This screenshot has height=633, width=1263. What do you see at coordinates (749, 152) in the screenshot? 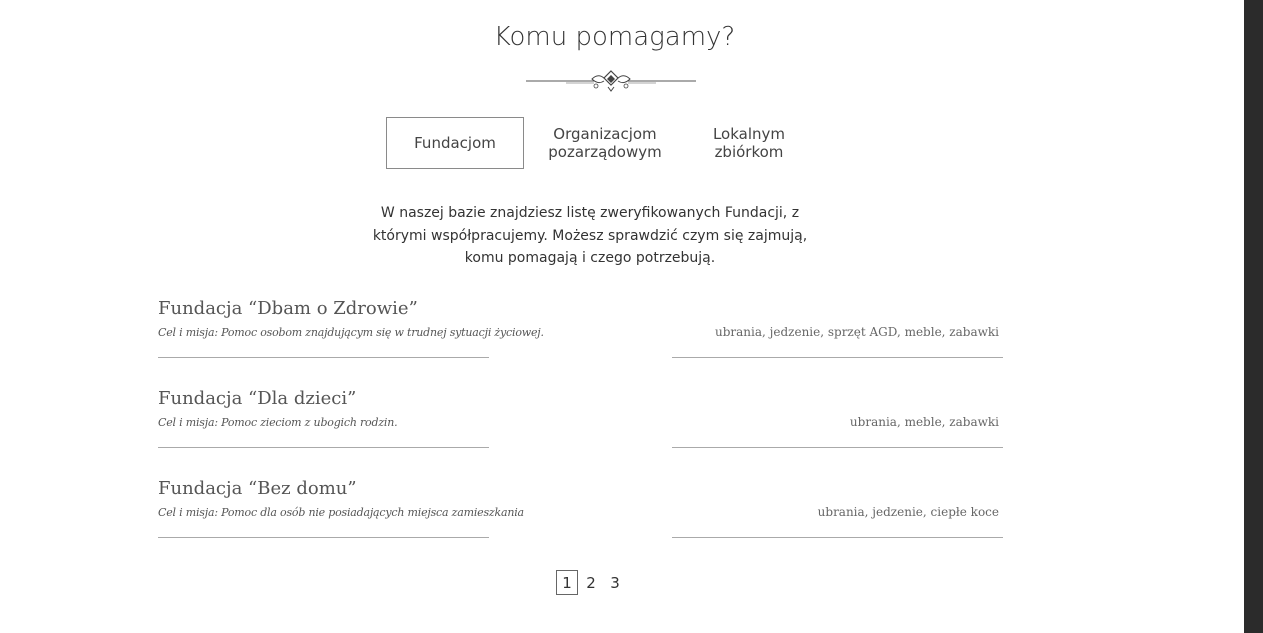
I see `tab-label-line2: zbiórkom` at bounding box center [749, 152].